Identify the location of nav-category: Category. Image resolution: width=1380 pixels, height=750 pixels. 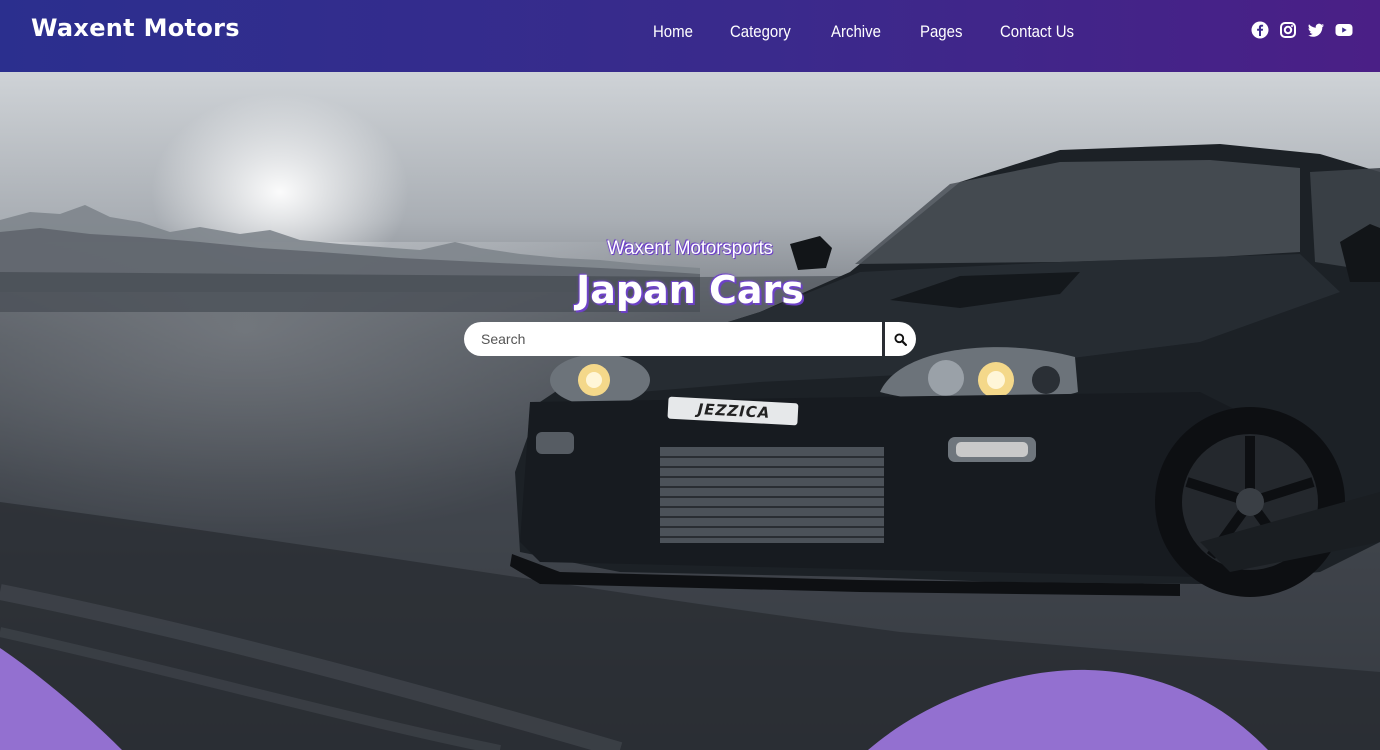
(760, 32).